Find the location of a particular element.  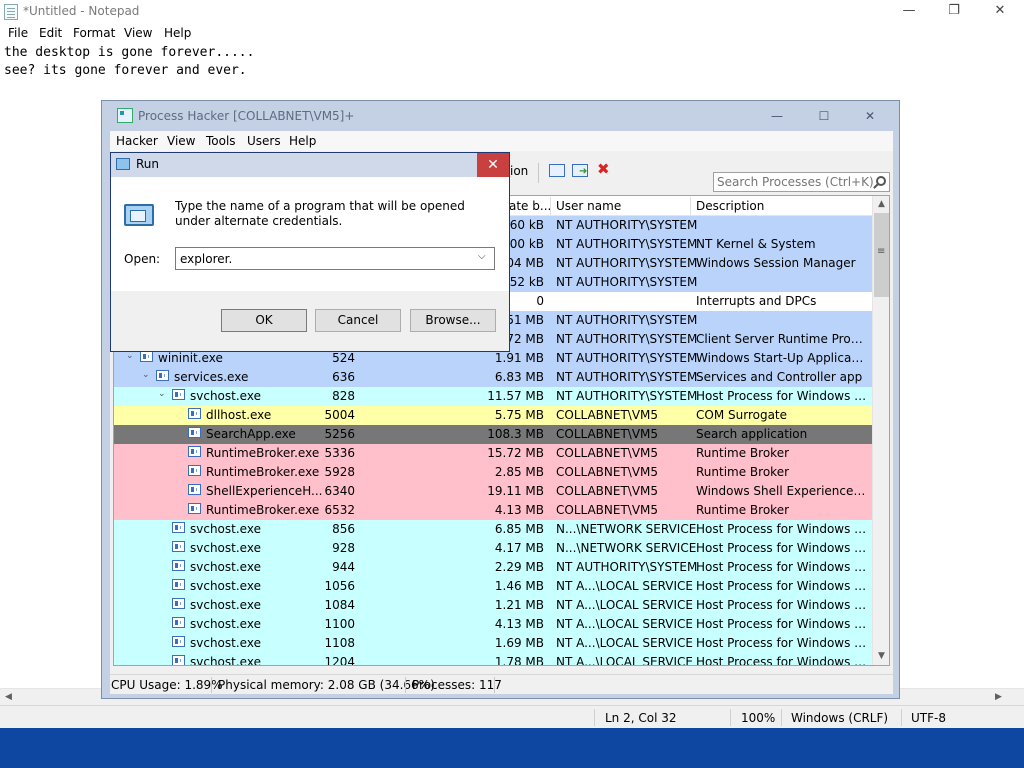

scroll-thumb is located at coordinates (881, 255).